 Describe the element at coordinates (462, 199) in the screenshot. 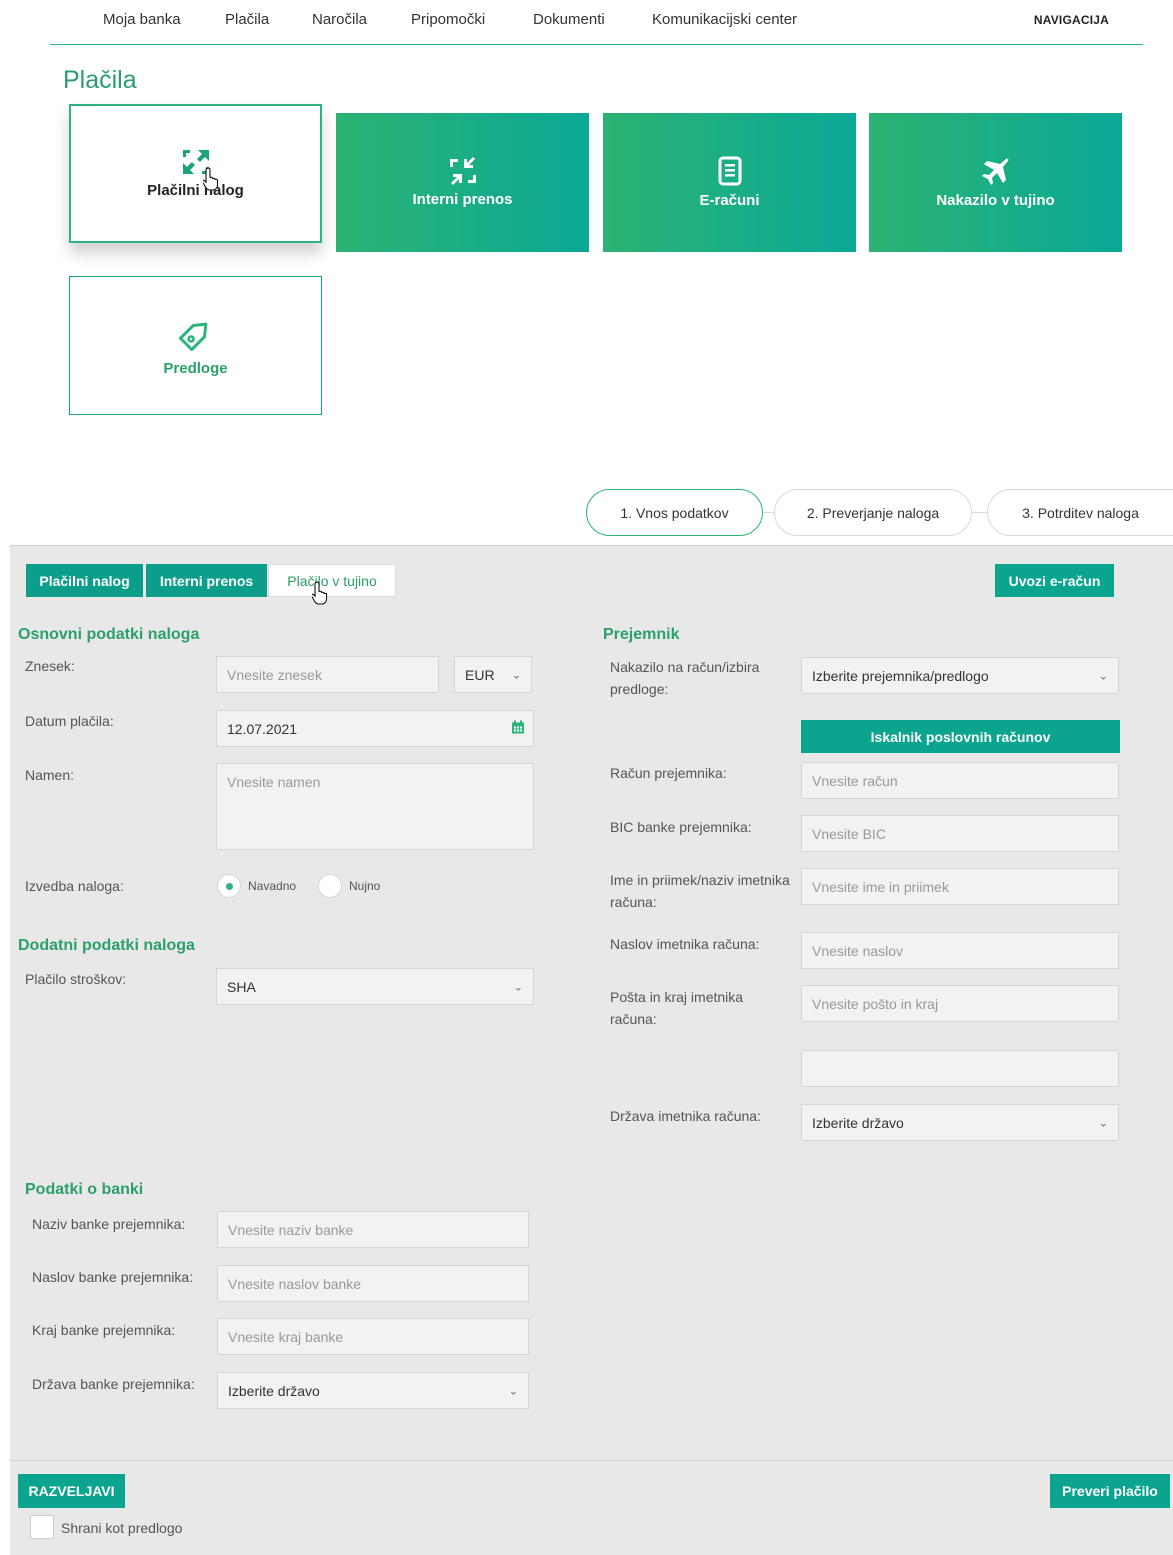

I see `tile-label: Interni prenos` at that location.